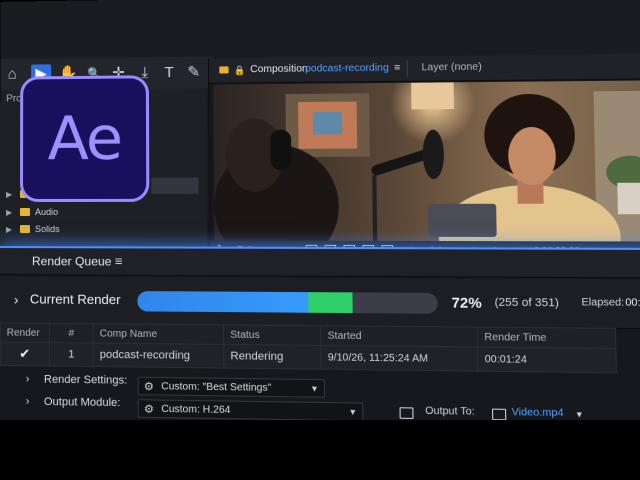  Describe the element at coordinates (279, 69) in the screenshot. I see `composition-tab-label: Composition` at that location.